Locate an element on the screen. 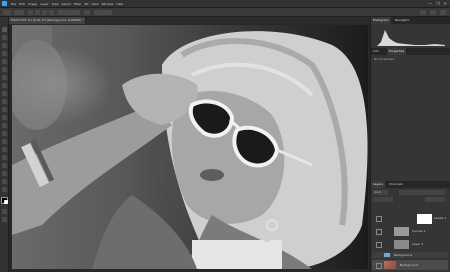 The image size is (450, 272). photoshop-logo-icon is located at coordinates (4, 3).